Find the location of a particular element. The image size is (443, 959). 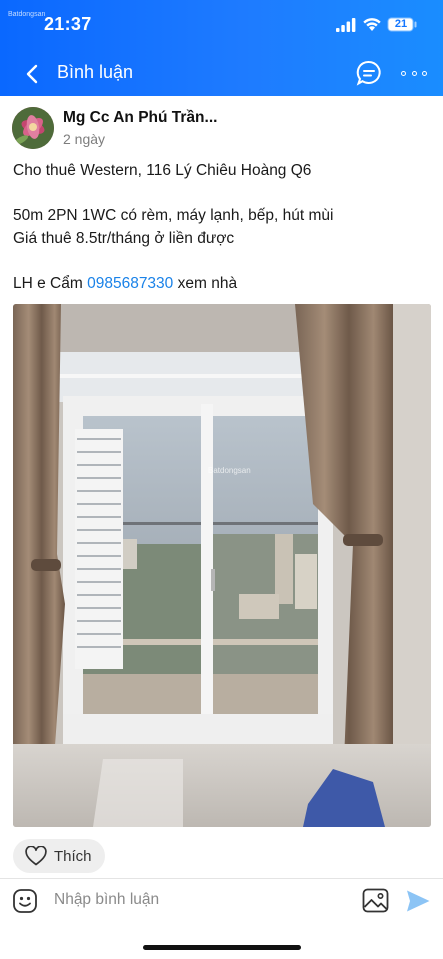

more-options-button is located at coordinates (414, 73).